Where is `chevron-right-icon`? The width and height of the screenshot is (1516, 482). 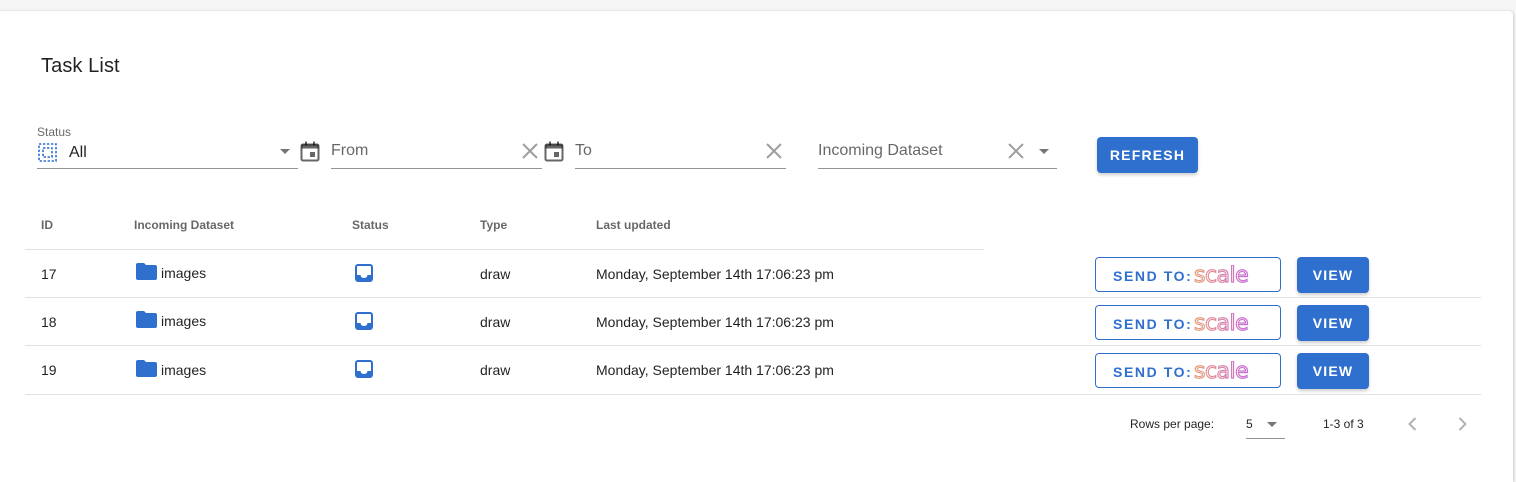 chevron-right-icon is located at coordinates (1462, 424).